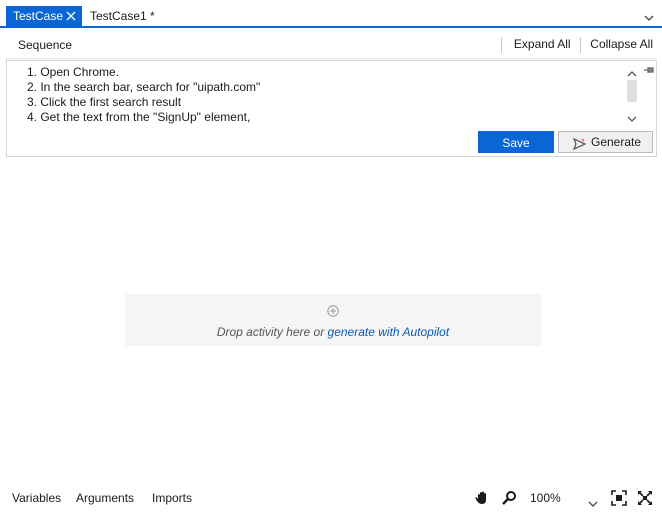 The image size is (662, 514). What do you see at coordinates (172, 498) in the screenshot?
I see `imports-tab: Imports` at bounding box center [172, 498].